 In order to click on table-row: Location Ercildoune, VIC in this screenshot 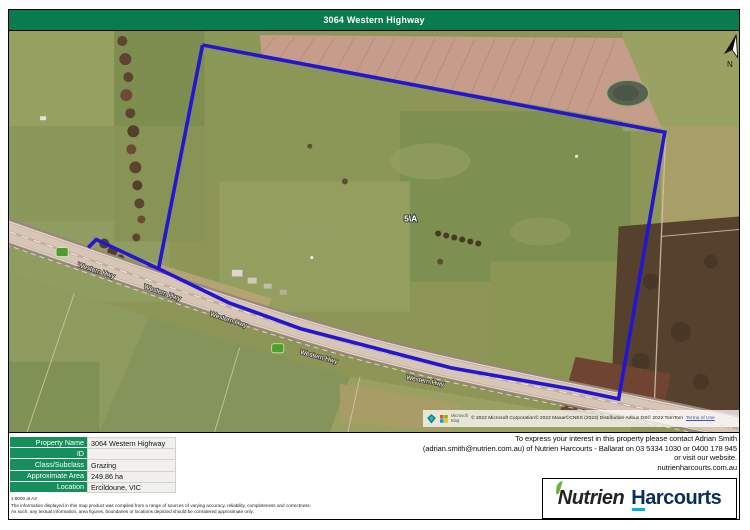, I will do `click(93, 487)`.